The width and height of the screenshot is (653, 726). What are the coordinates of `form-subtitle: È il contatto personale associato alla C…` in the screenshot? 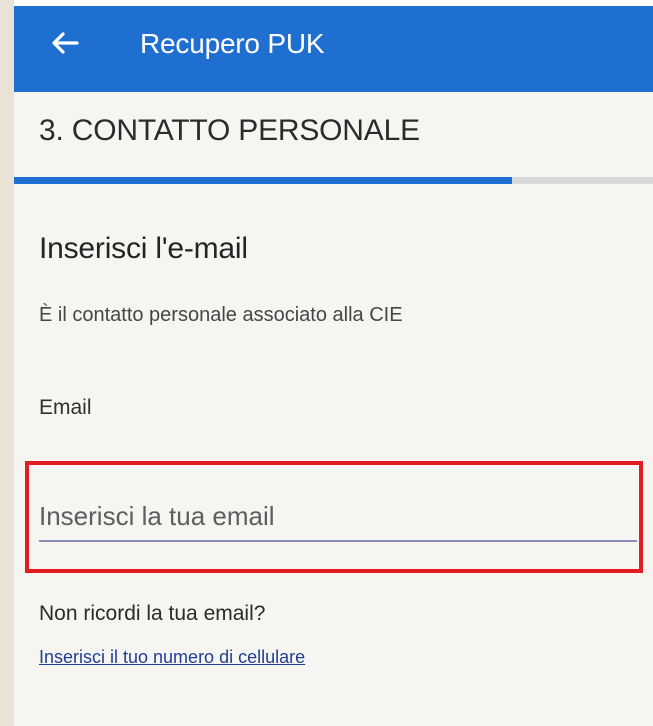 It's located at (221, 315).